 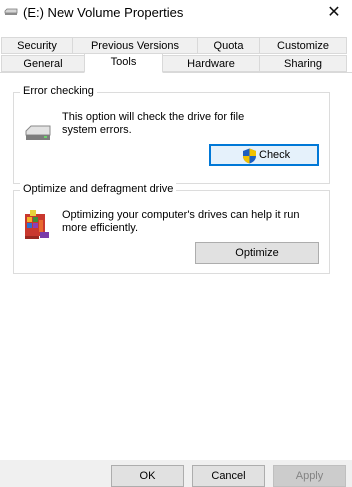 What do you see at coordinates (303, 63) in the screenshot?
I see `tab-sharing: Sharing` at bounding box center [303, 63].